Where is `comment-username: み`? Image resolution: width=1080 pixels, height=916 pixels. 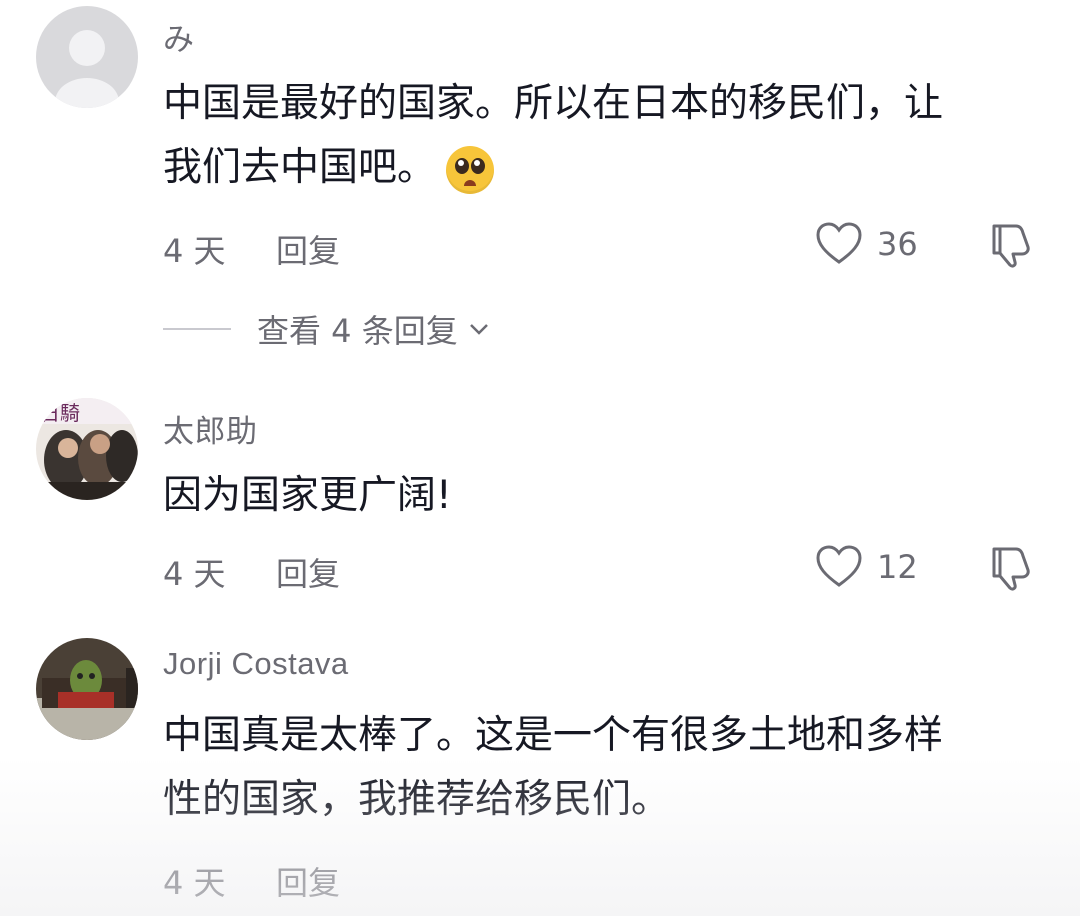
comment-username: み is located at coordinates (179, 36).